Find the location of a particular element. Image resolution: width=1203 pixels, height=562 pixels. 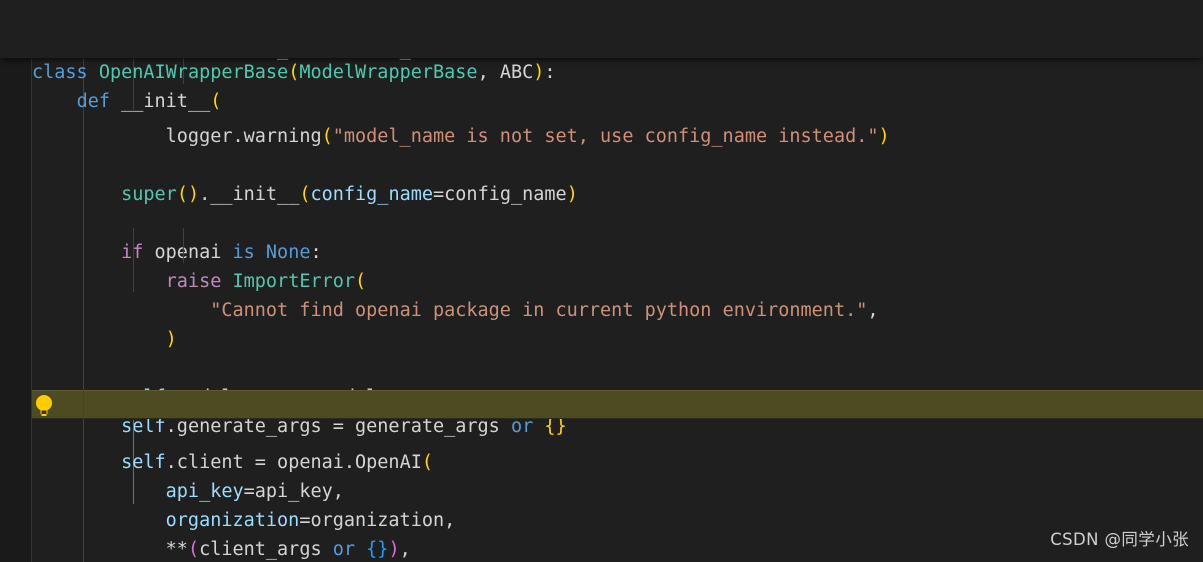

code-line: if openai is None: is located at coordinates (601, 221).